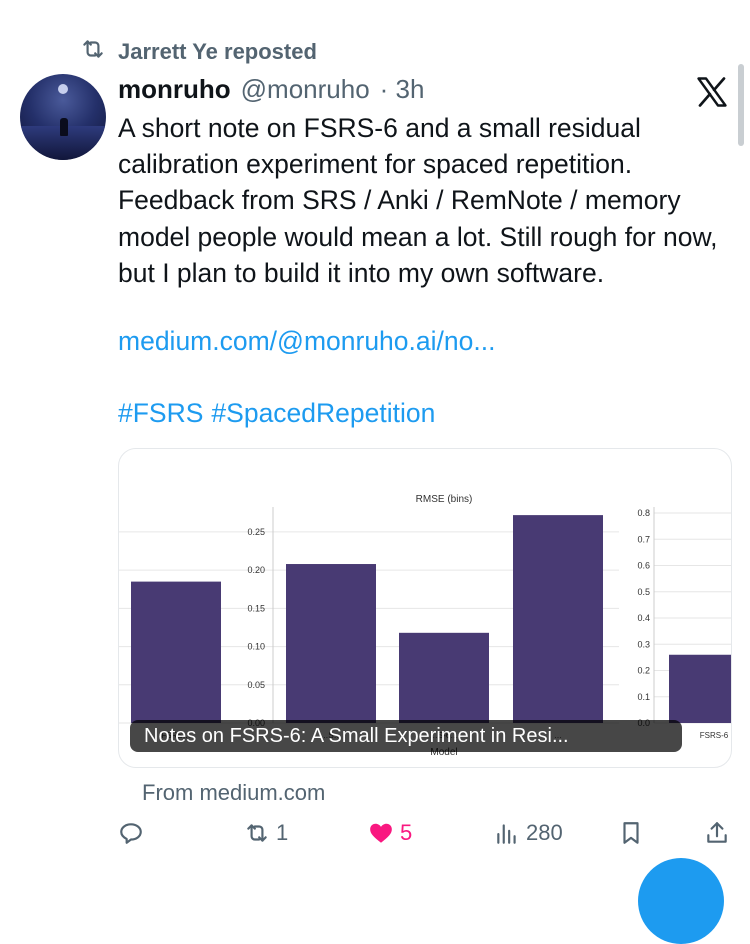  I want to click on y-tick-label: 0.10, so click(256, 647).